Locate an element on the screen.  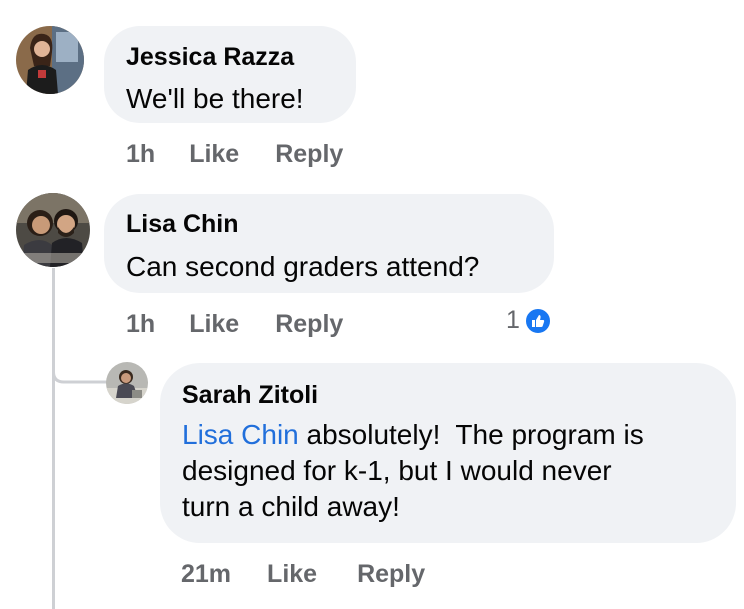
mention-lisa-chin: Lisa Chin is located at coordinates (240, 434).